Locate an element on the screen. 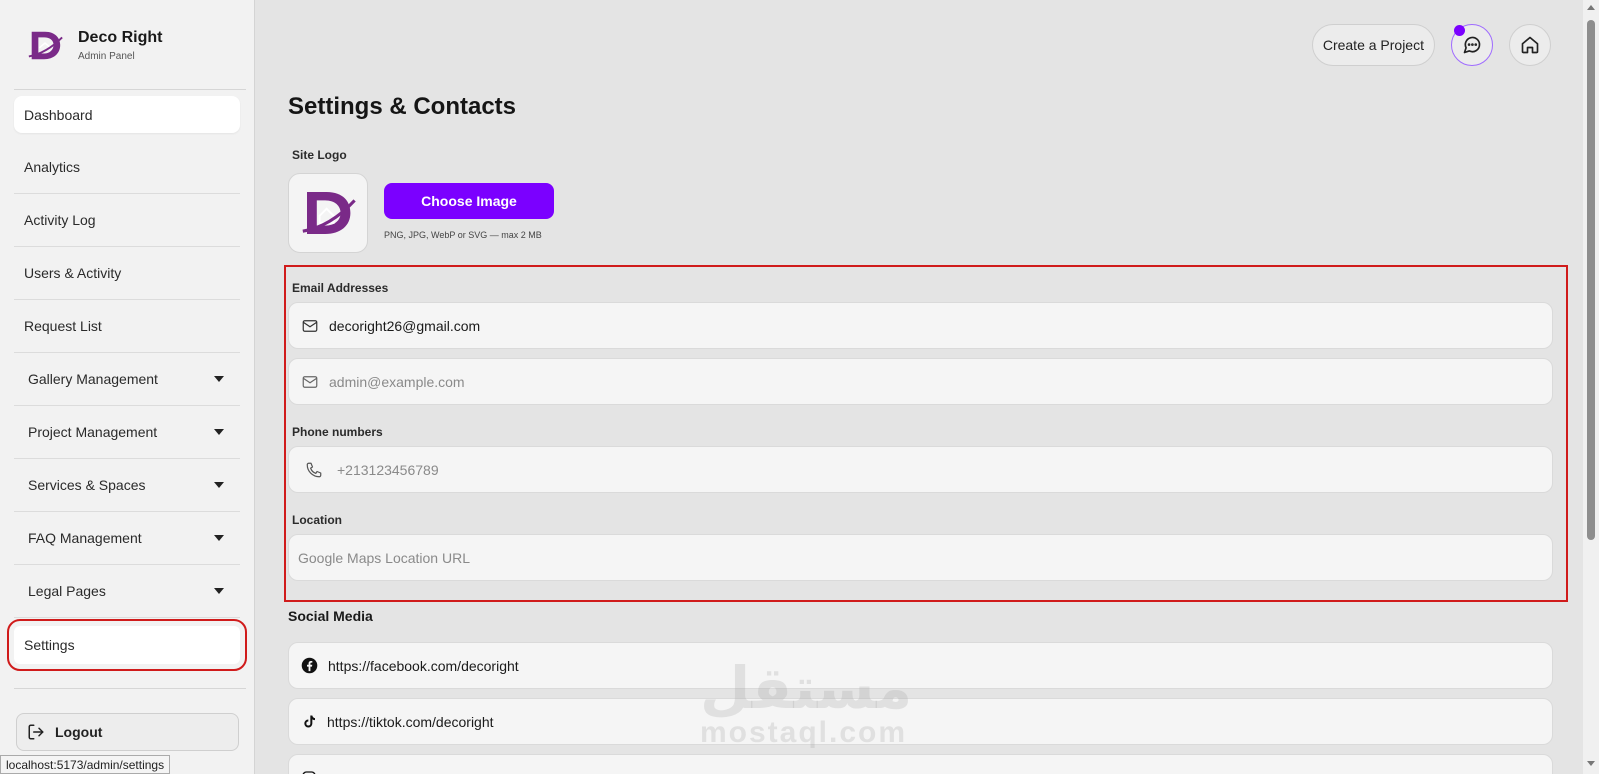  sidebar-item-dashboard: Dashboard is located at coordinates (127, 114).